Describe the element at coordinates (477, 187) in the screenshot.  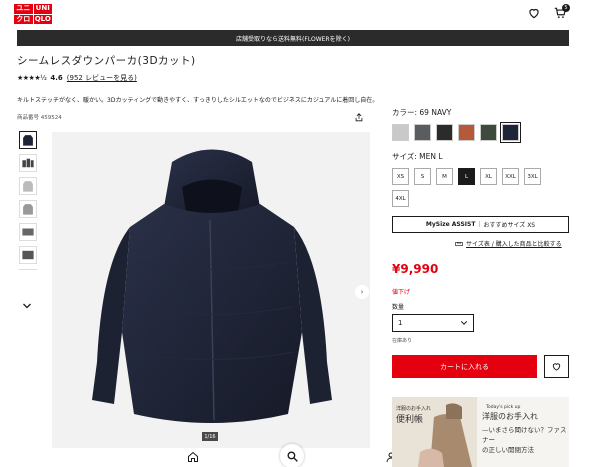
I see `size-options: XS S M L XL XXL 3XL 4XL` at that location.